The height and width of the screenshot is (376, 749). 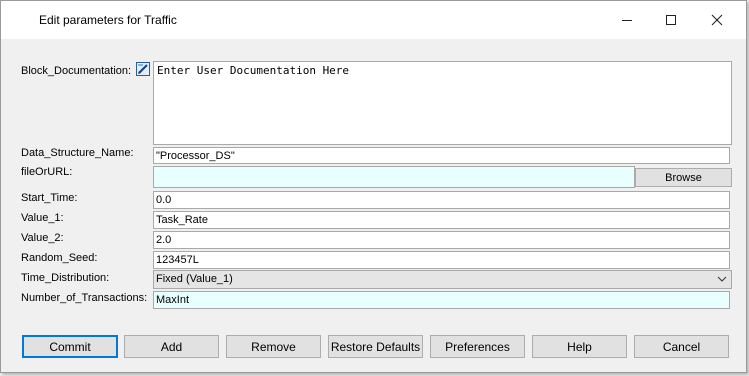 What do you see at coordinates (441, 220) in the screenshot?
I see `value-1-field: Task_Rate` at bounding box center [441, 220].